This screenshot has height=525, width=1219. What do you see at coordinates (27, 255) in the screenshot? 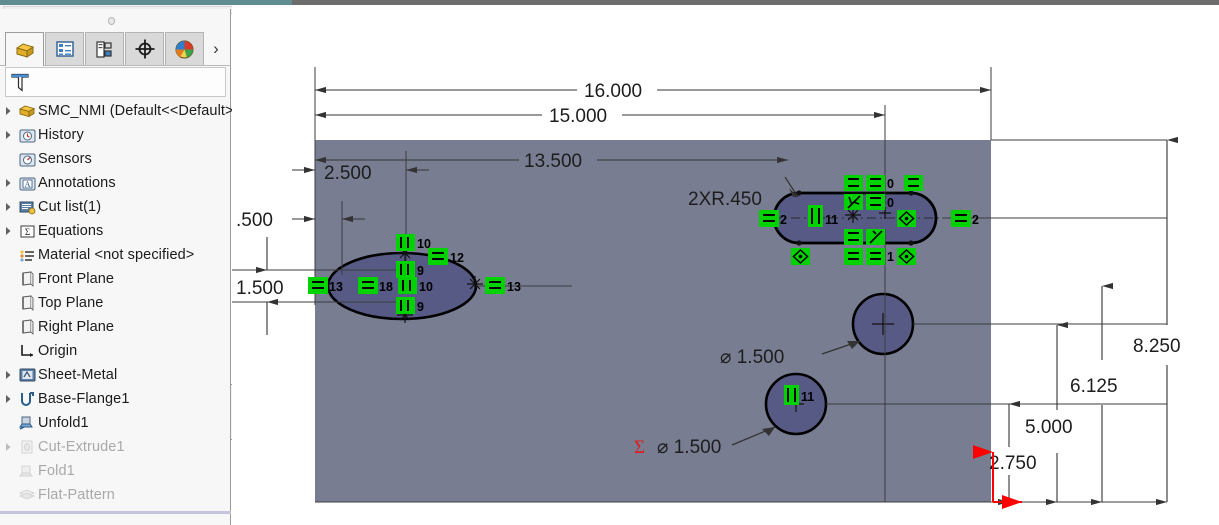
I see `material-icon` at bounding box center [27, 255].